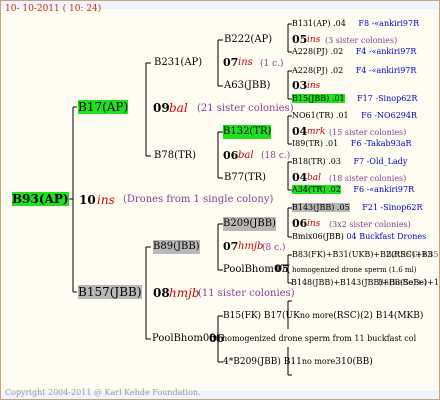  I want to click on gm2-label: A63(JBB), so click(247, 85).